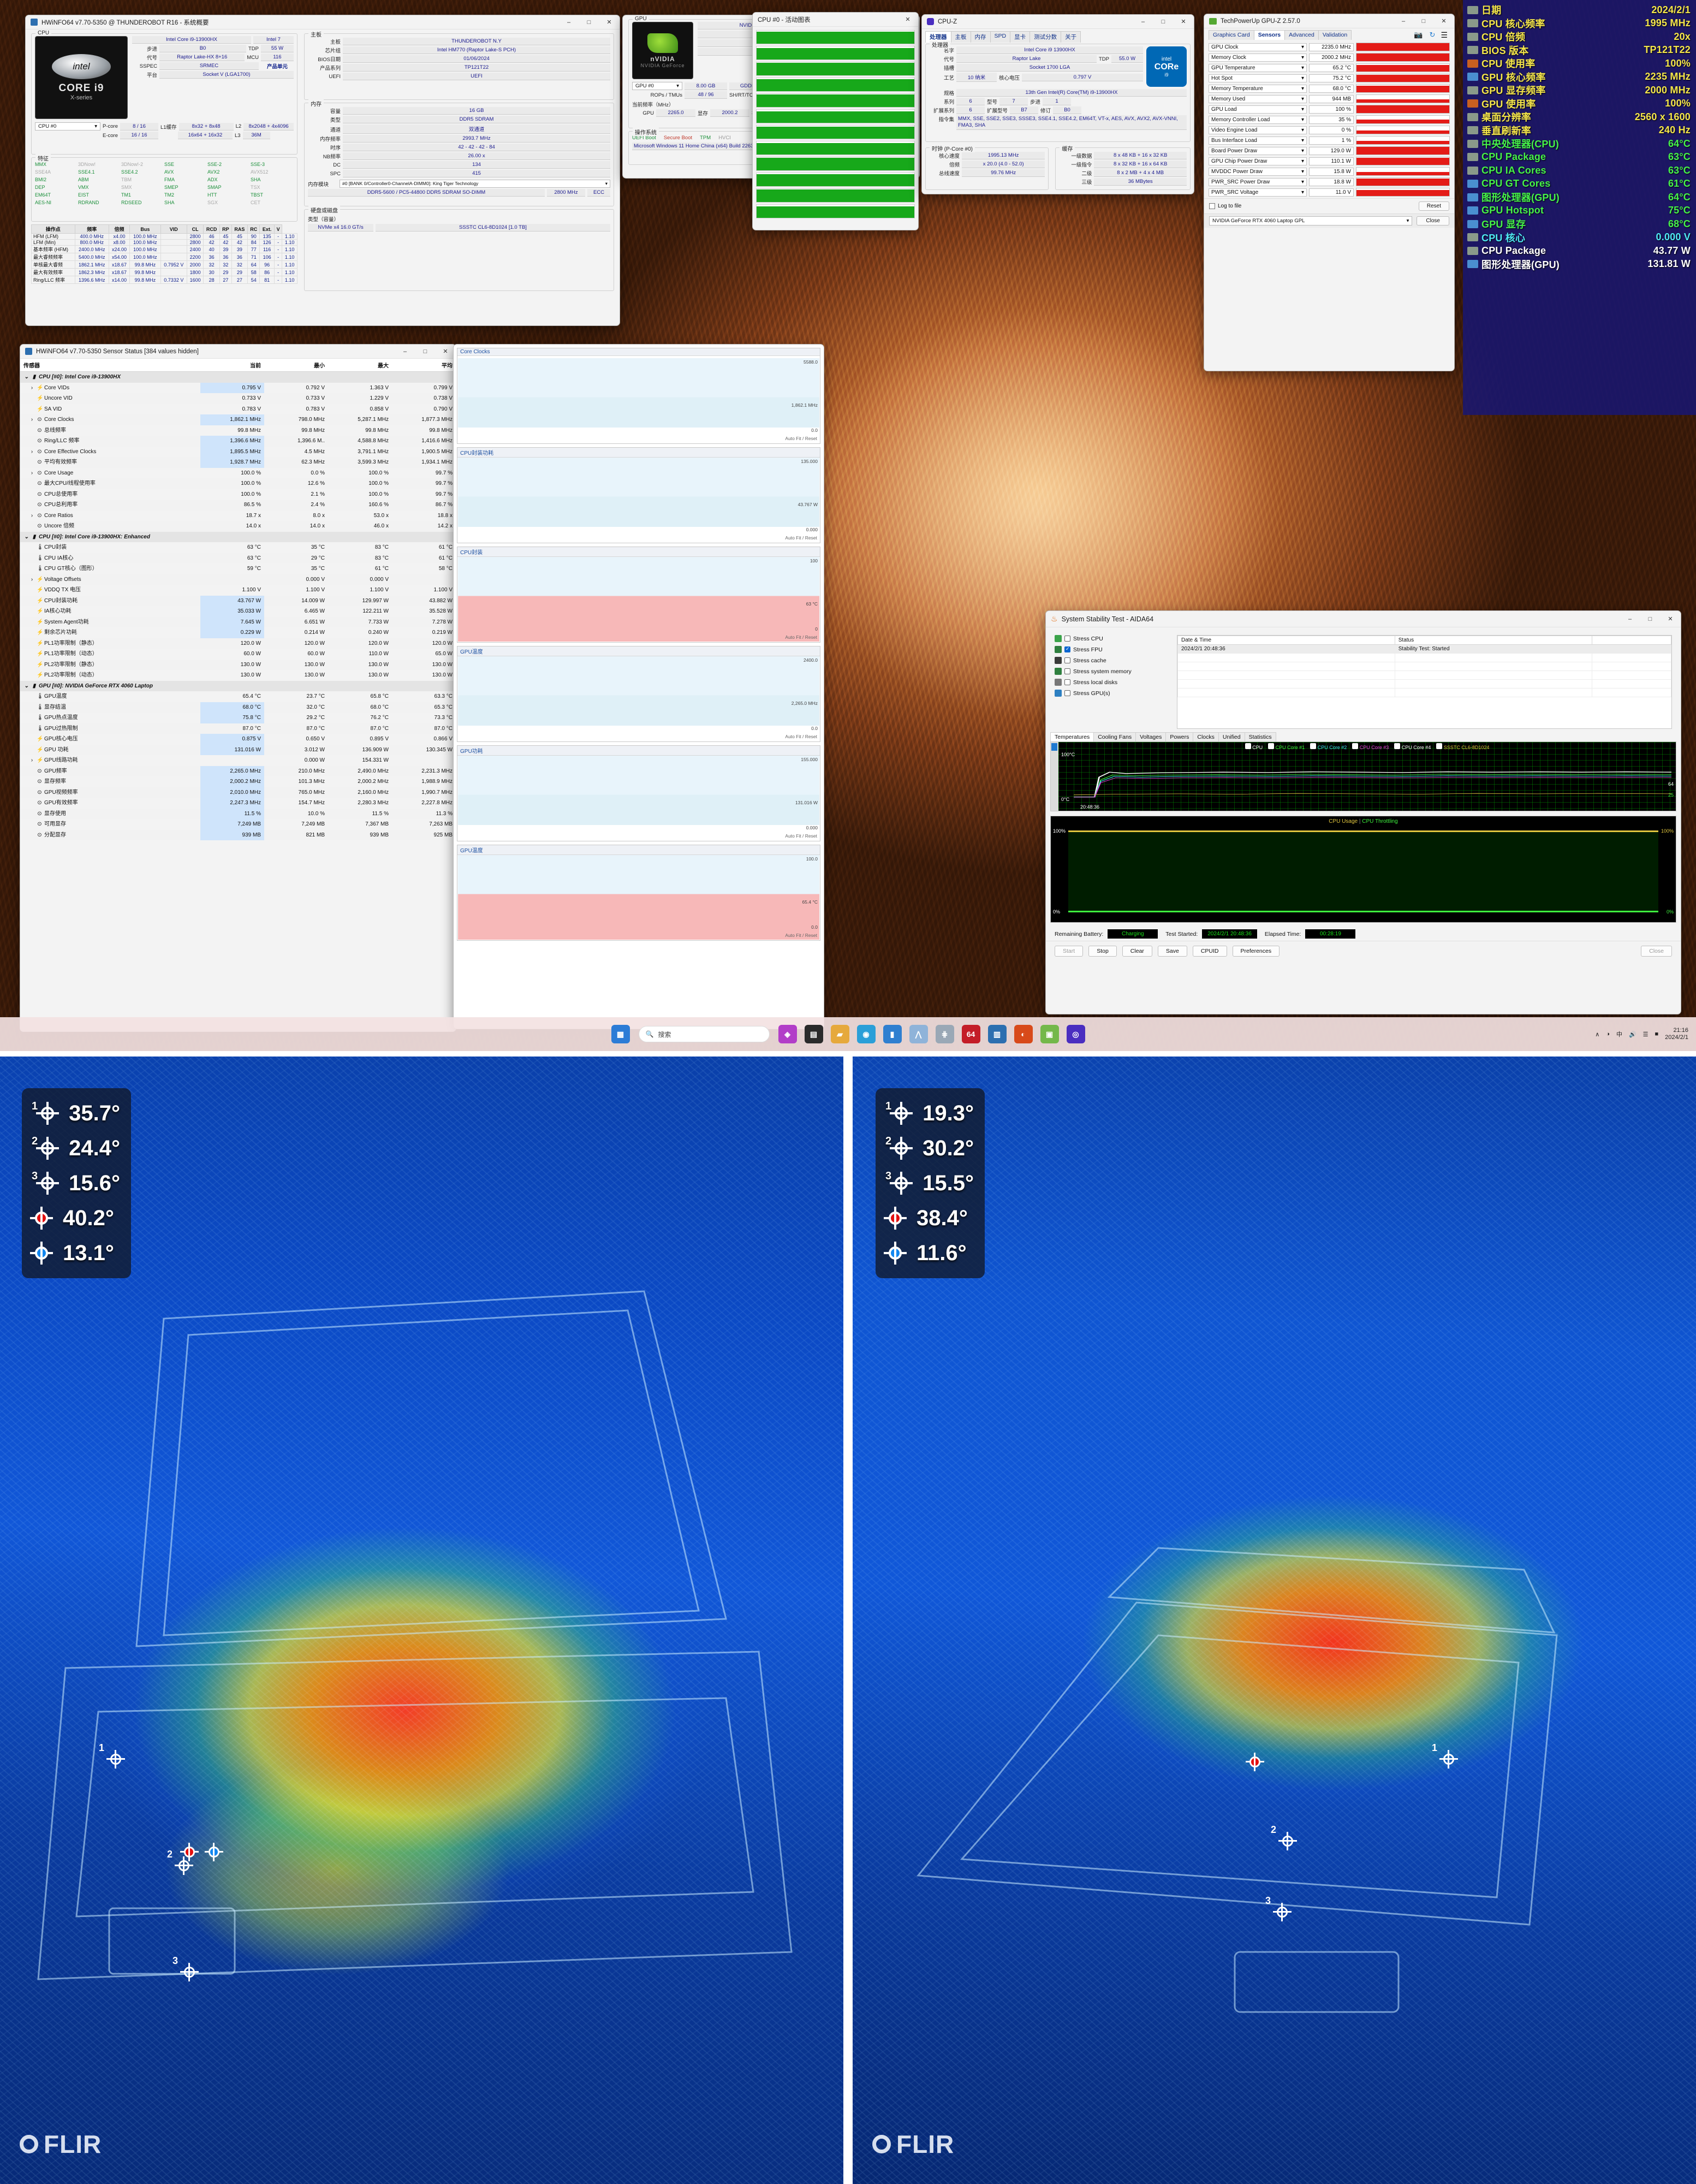  I want to click on tab-关于: 关于, so click(1071, 37).